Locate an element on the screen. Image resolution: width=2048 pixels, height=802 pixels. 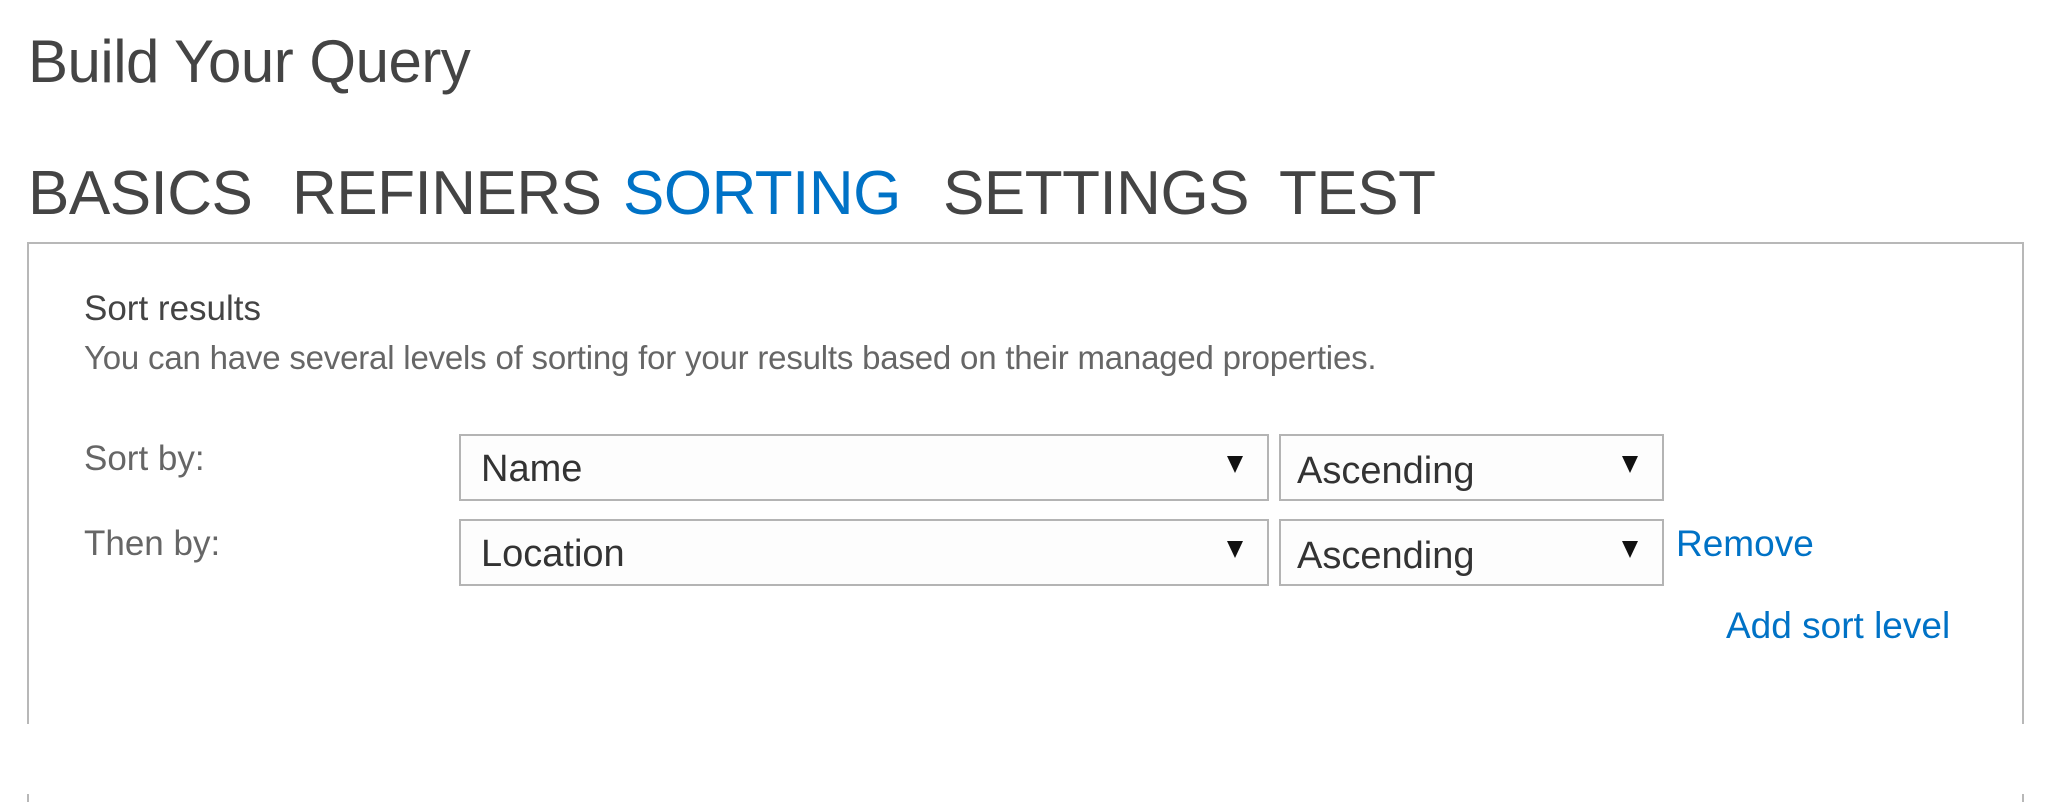
sort-by-property-value: Name is located at coordinates (532, 469).